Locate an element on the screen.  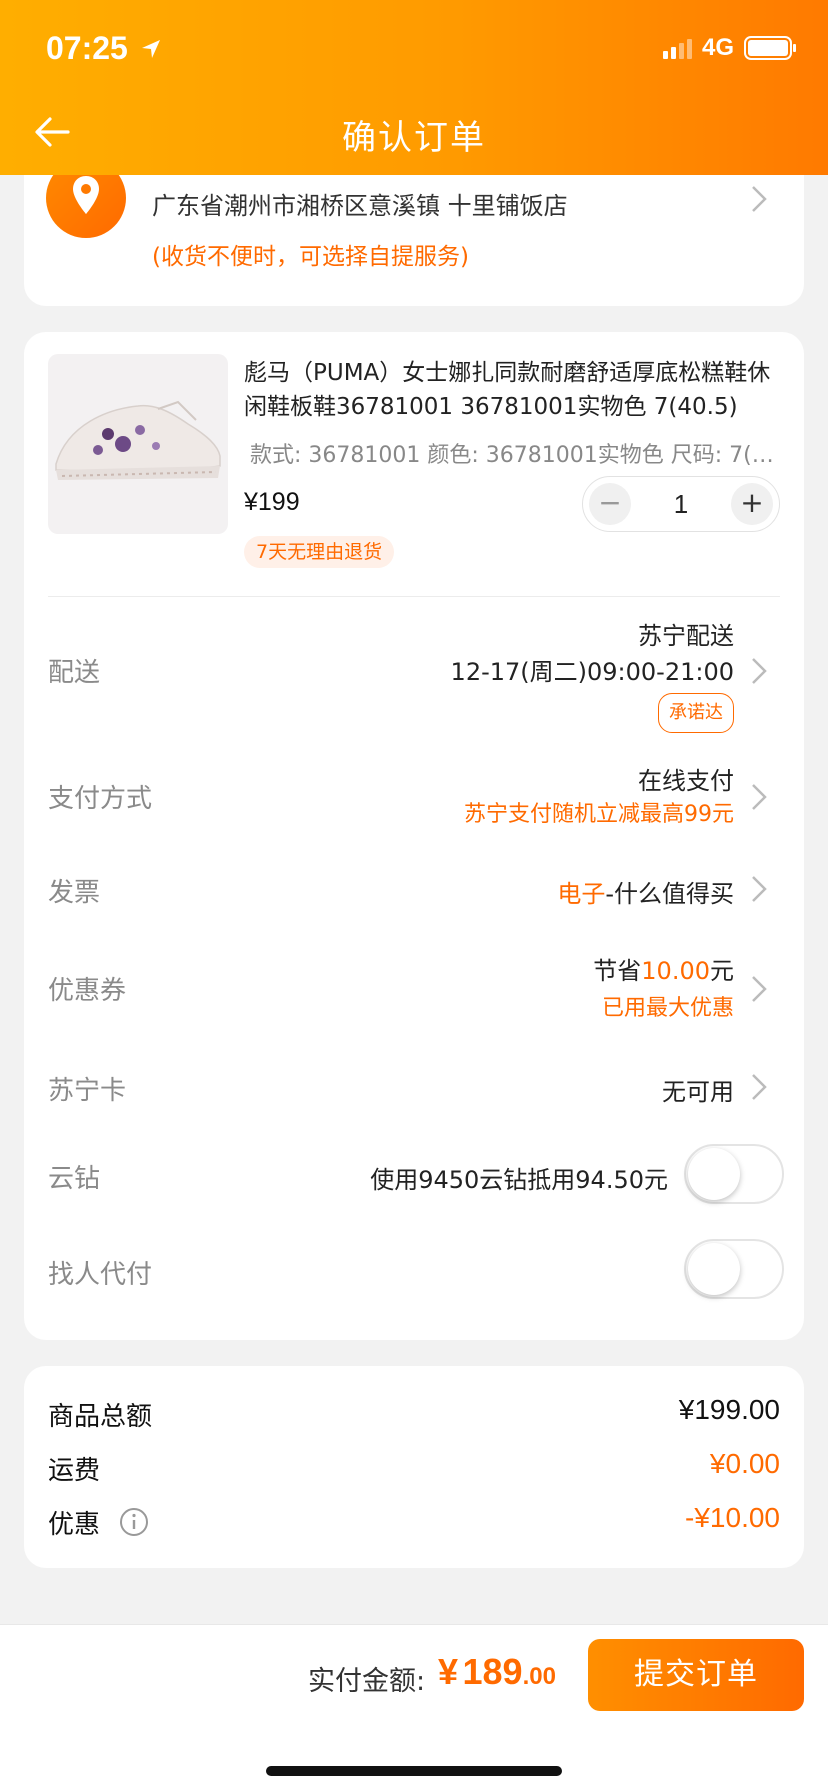
delivery-carrier: 苏宁配送 is located at coordinates (686, 636).